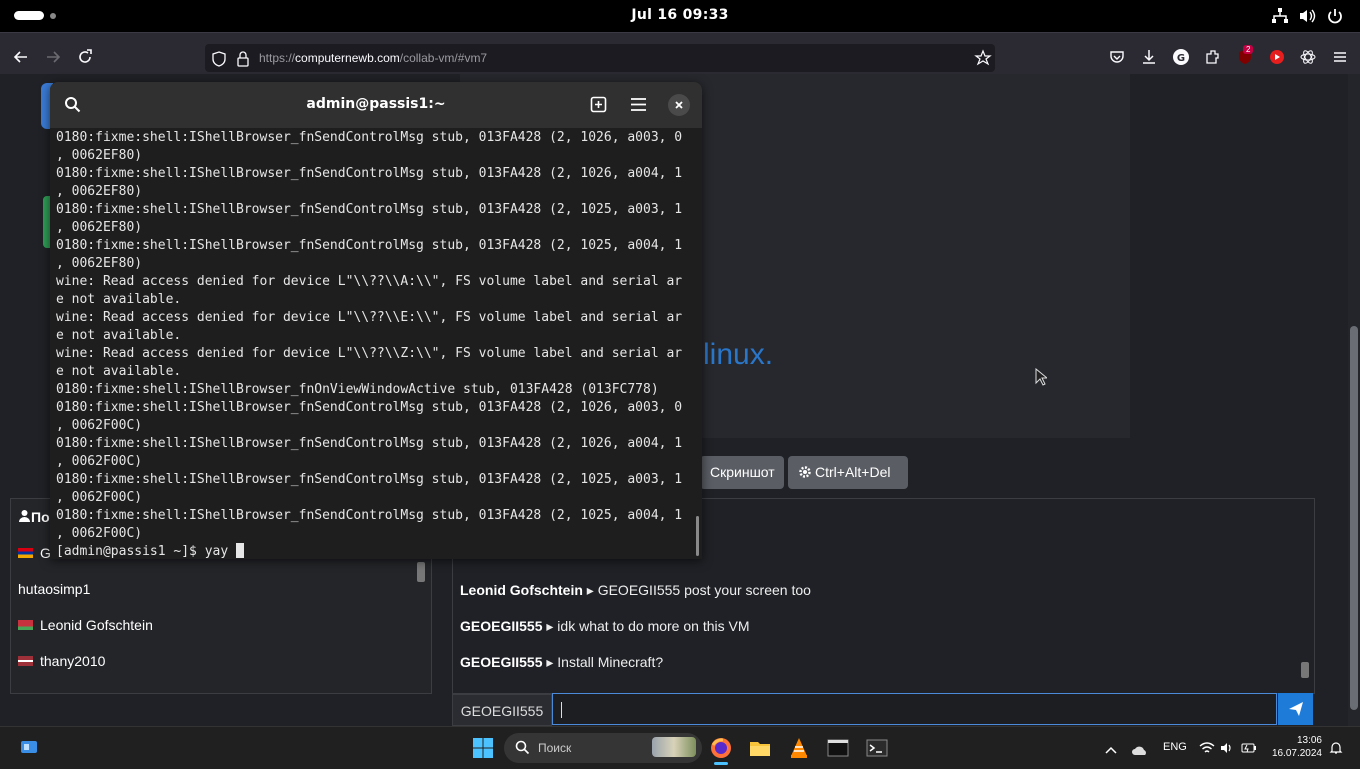 The height and width of the screenshot is (769, 1360). I want to click on bookmark-star-icon, so click(983, 58).